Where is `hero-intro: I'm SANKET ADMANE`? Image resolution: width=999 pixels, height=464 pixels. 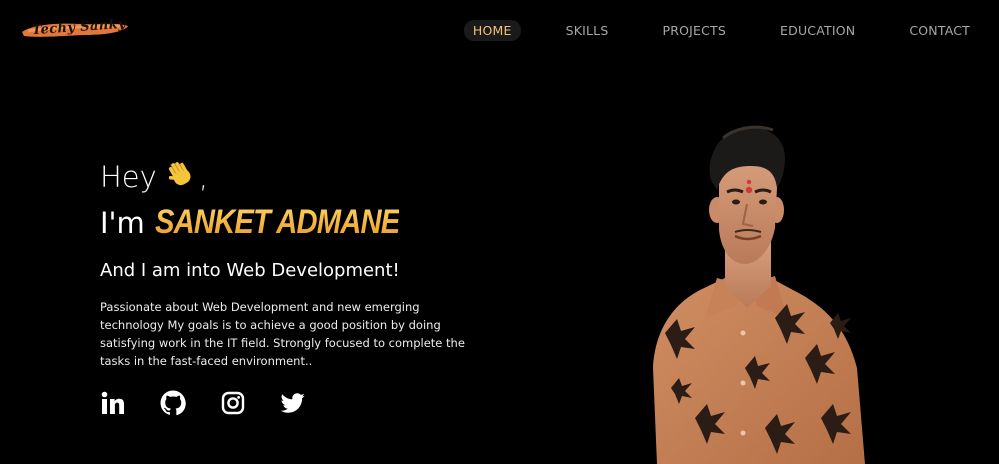 hero-intro: I'm SANKET ADMANE is located at coordinates (269, 222).